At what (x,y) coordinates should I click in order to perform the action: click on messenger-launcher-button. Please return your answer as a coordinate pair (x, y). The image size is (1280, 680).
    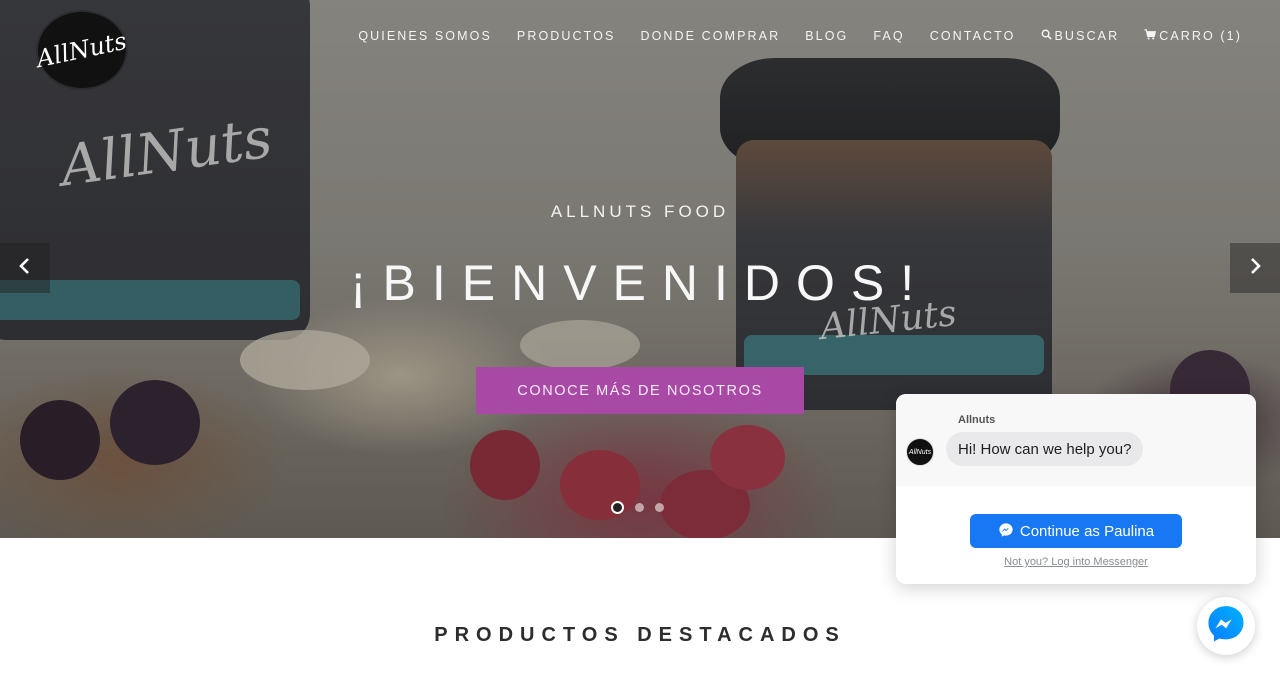
    Looking at the image, I should click on (1226, 626).